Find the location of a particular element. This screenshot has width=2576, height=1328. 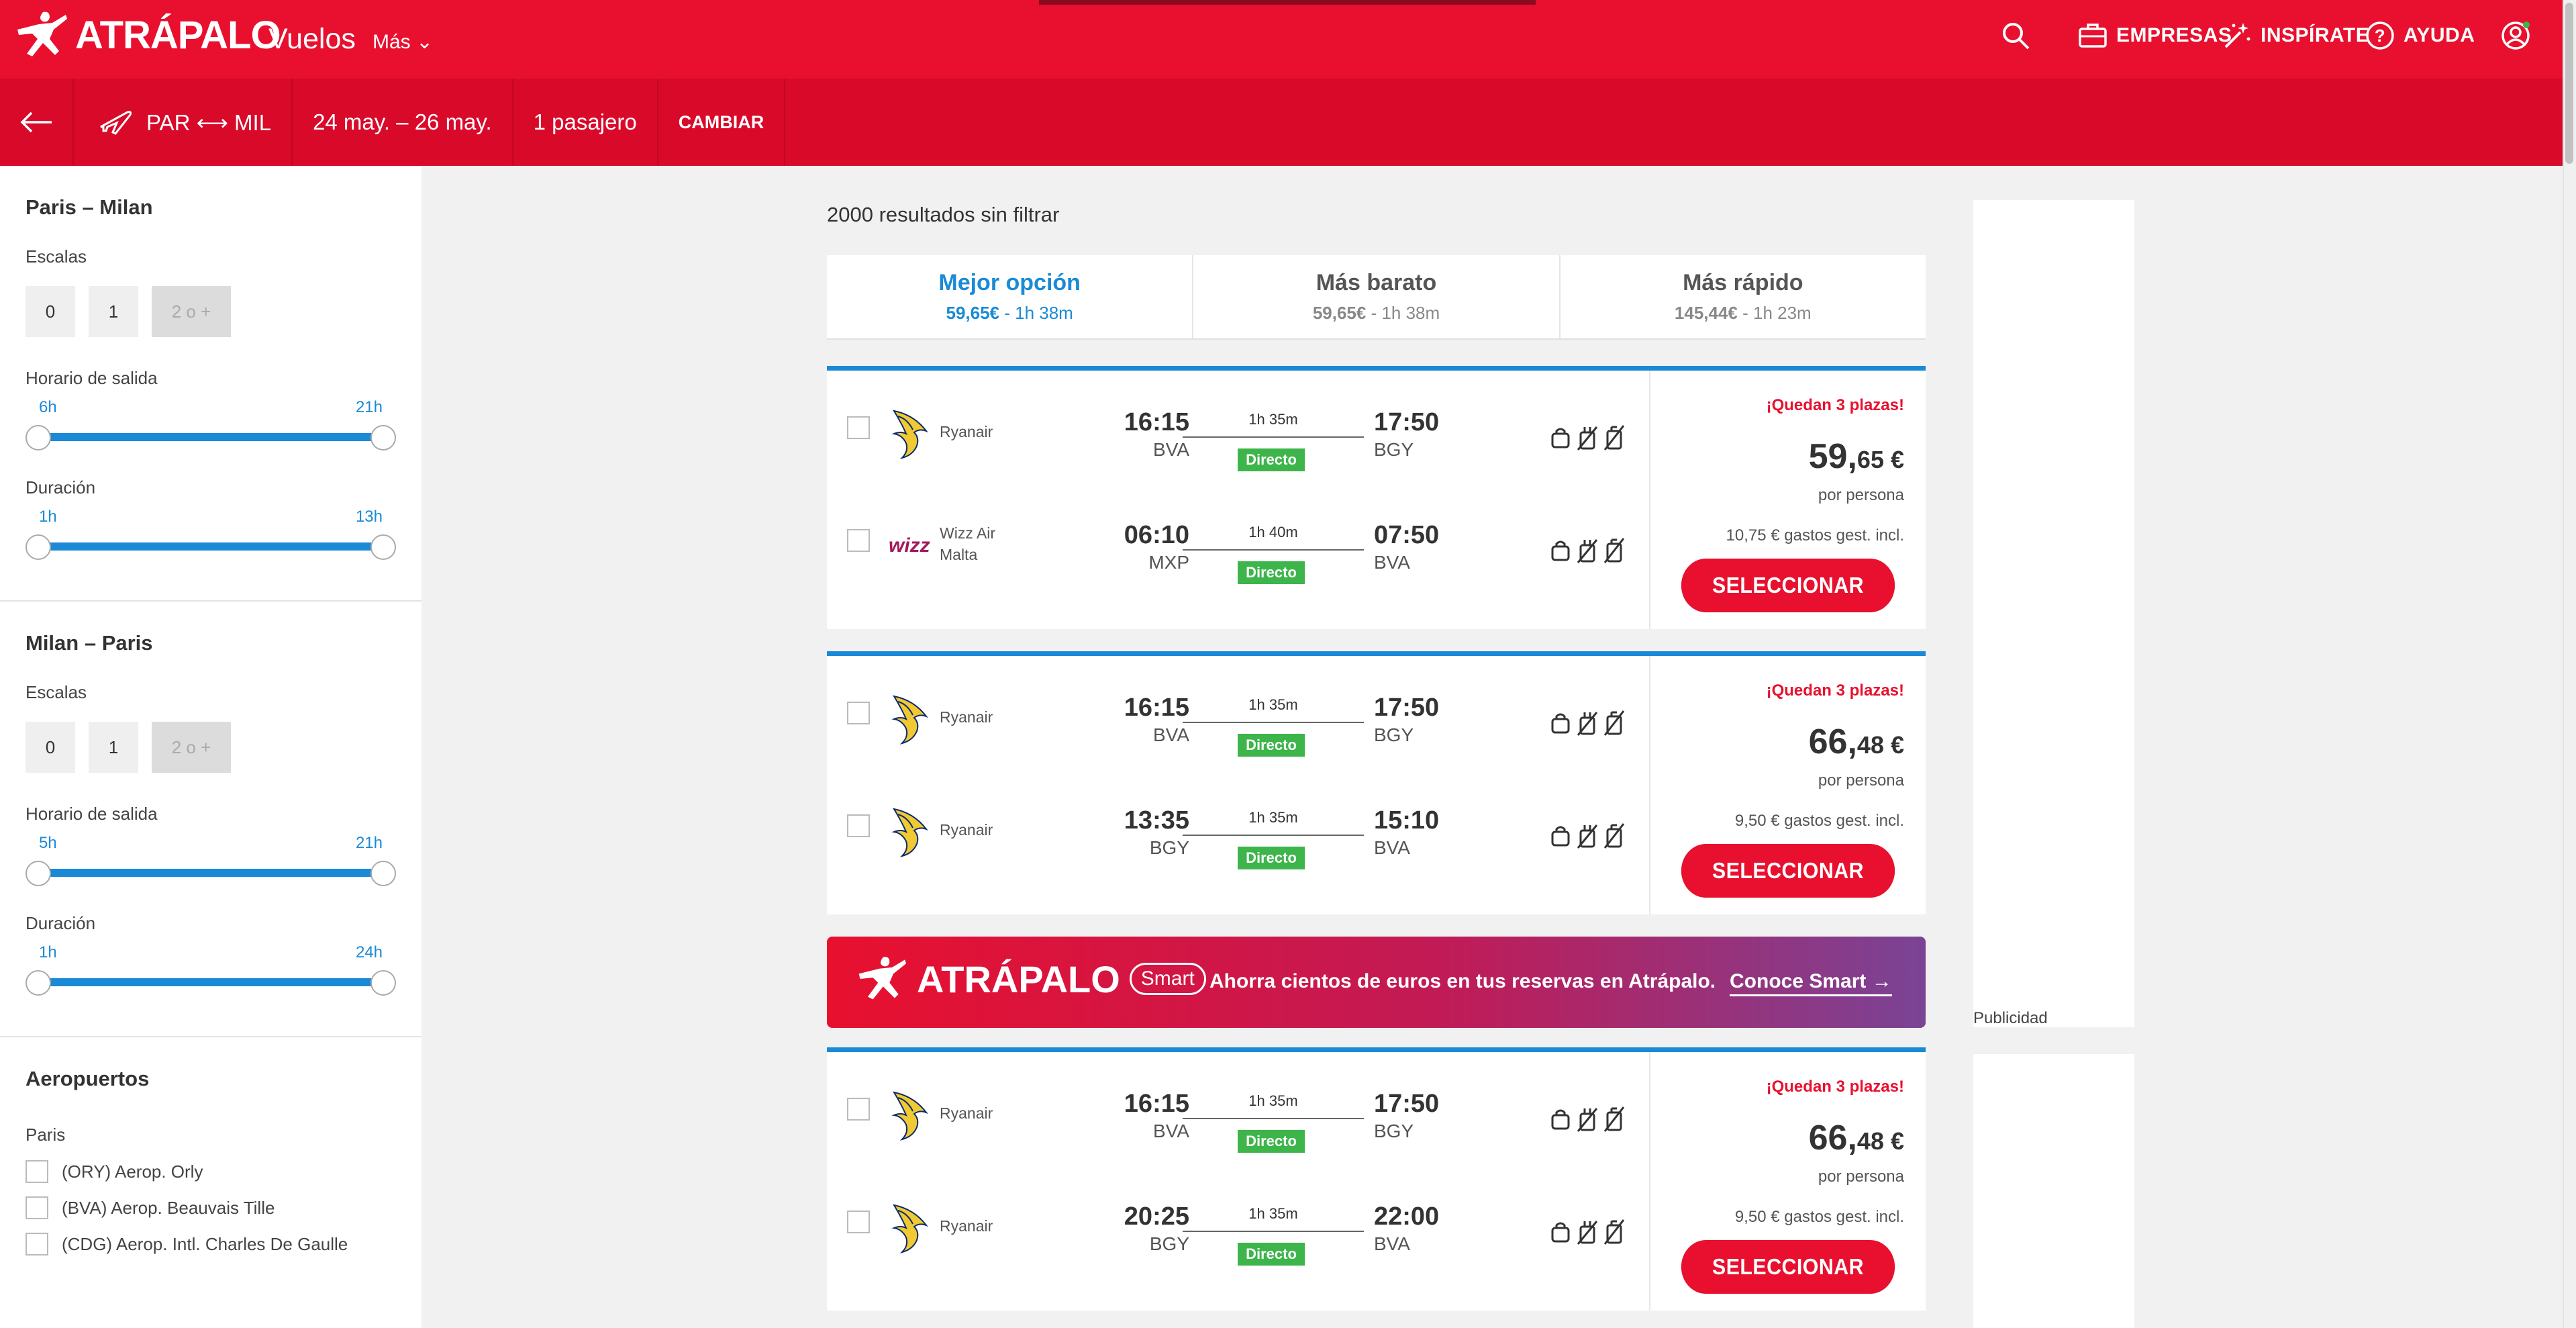

flight-leg: Ryanair 20:25 BGY 1h 35m Directo 22:00 BVA is located at coordinates (1238, 1228).